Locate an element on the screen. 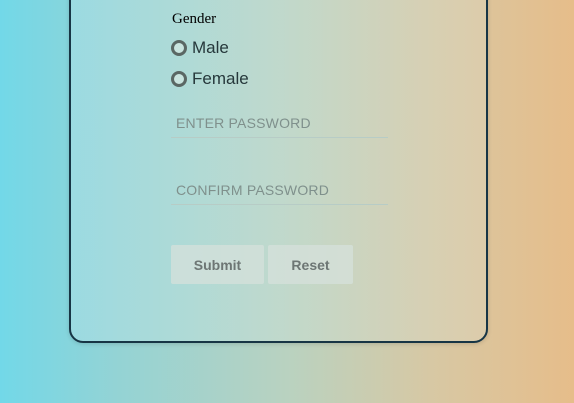 Image resolution: width=574 pixels, height=403 pixels. radio-female-label: Female is located at coordinates (220, 79).